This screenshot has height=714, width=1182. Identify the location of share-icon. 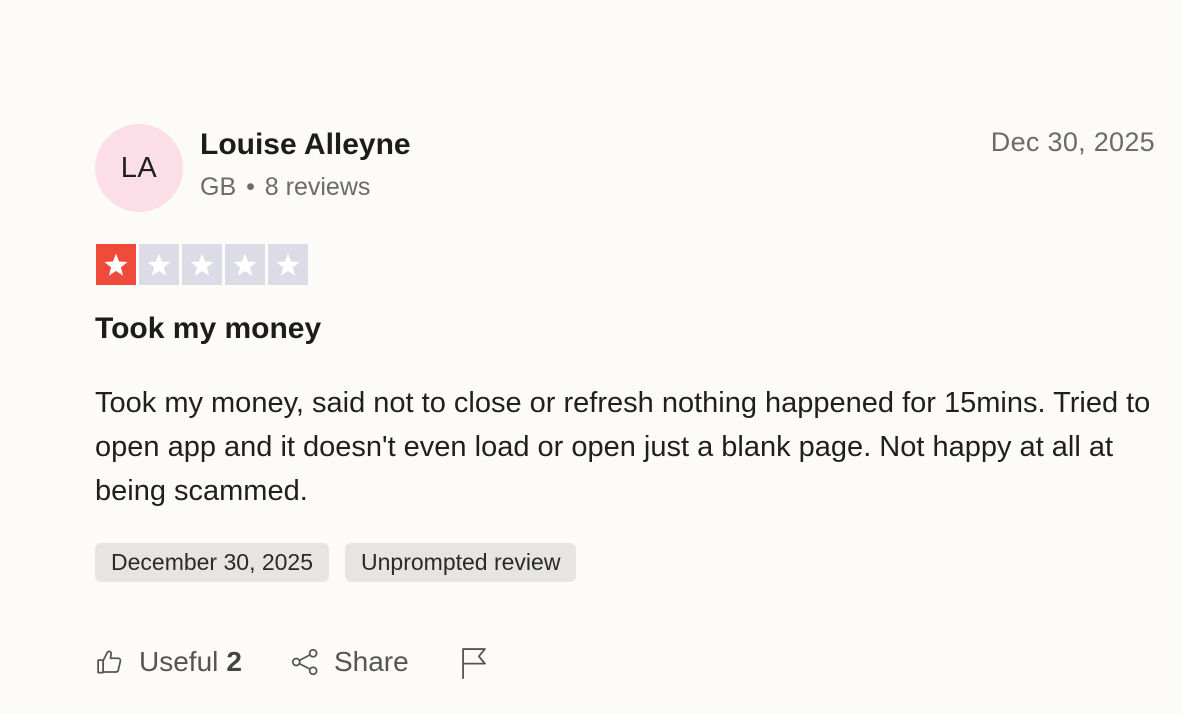
(305, 662).